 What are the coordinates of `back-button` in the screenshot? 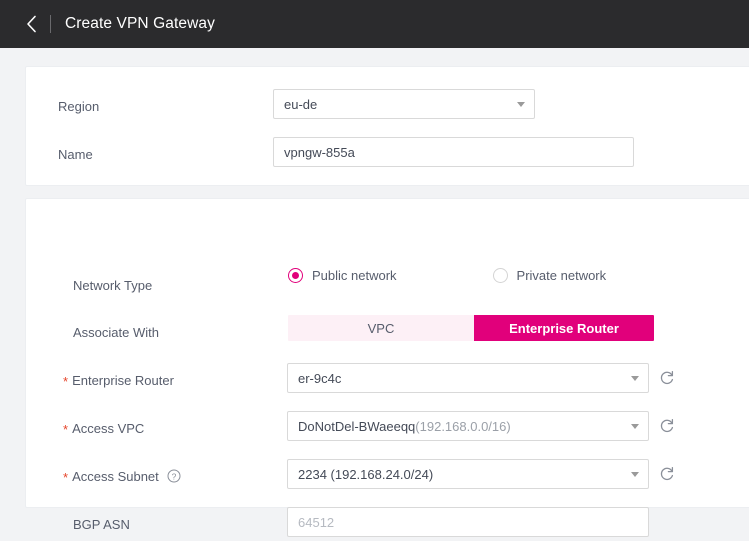 It's located at (31, 24).